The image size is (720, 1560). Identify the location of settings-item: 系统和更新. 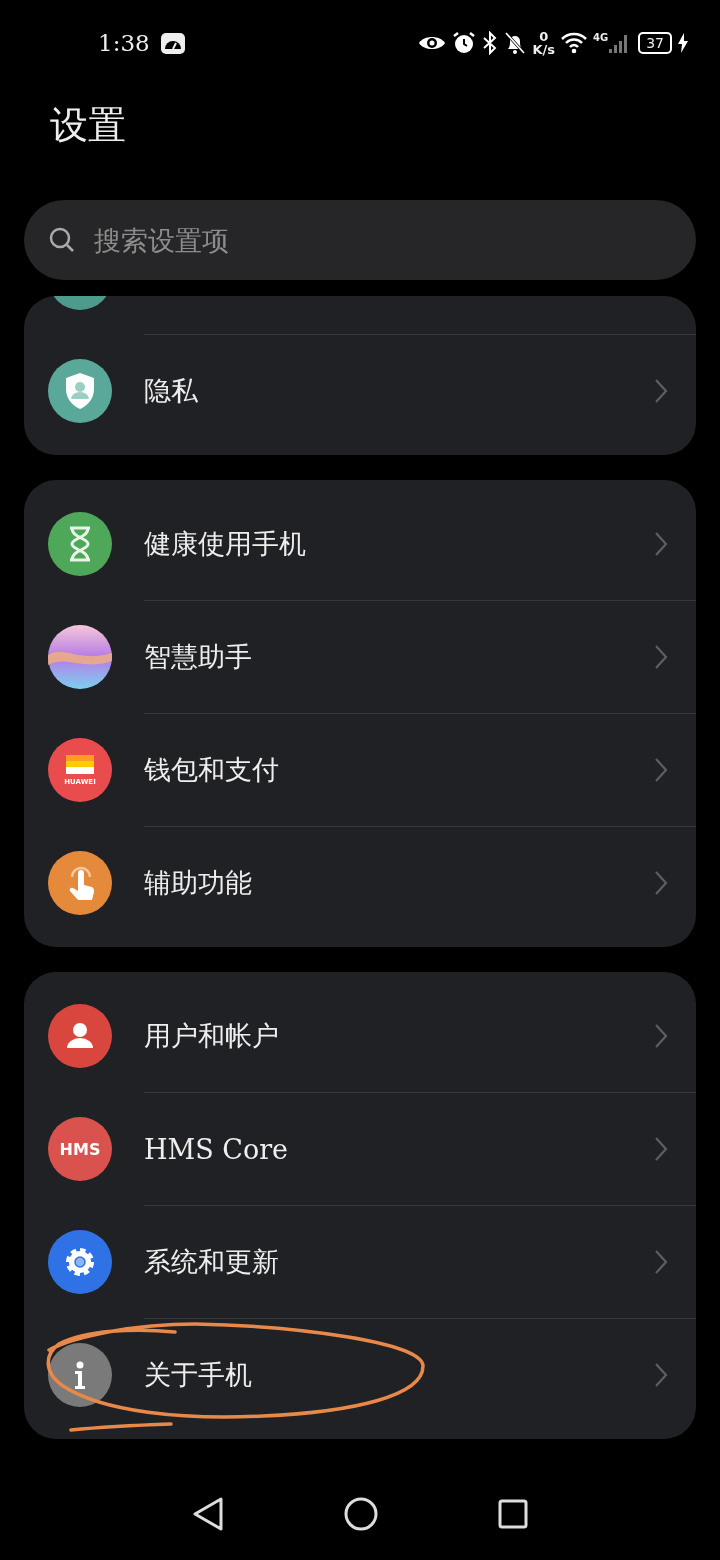
(420, 1261).